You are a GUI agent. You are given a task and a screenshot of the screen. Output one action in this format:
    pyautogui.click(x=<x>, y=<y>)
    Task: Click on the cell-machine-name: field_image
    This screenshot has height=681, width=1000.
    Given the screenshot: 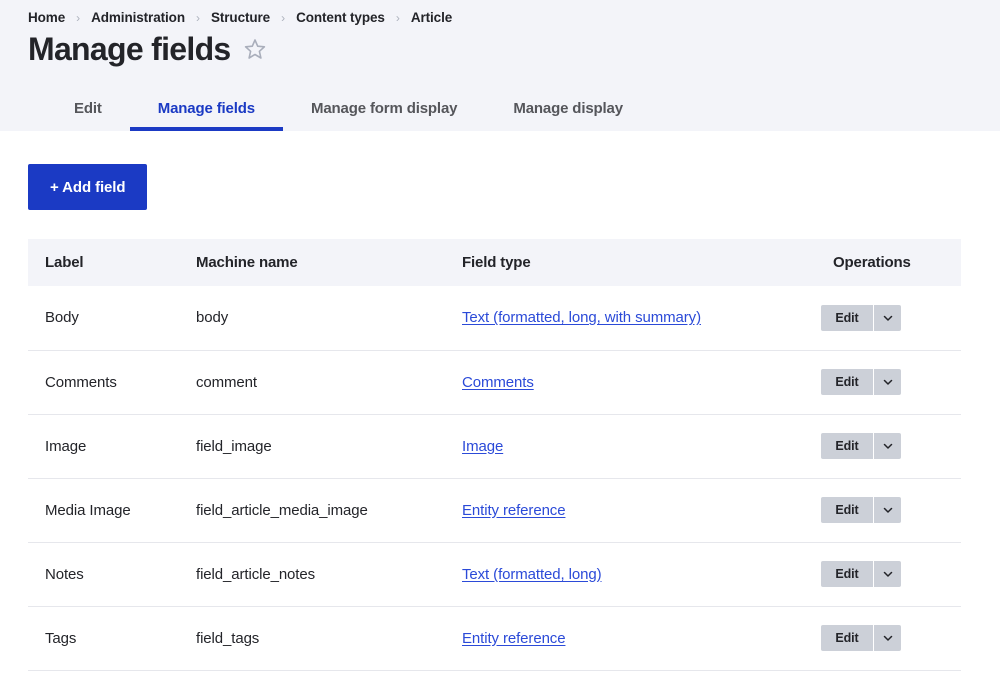 What is the action you would take?
    pyautogui.click(x=312, y=446)
    